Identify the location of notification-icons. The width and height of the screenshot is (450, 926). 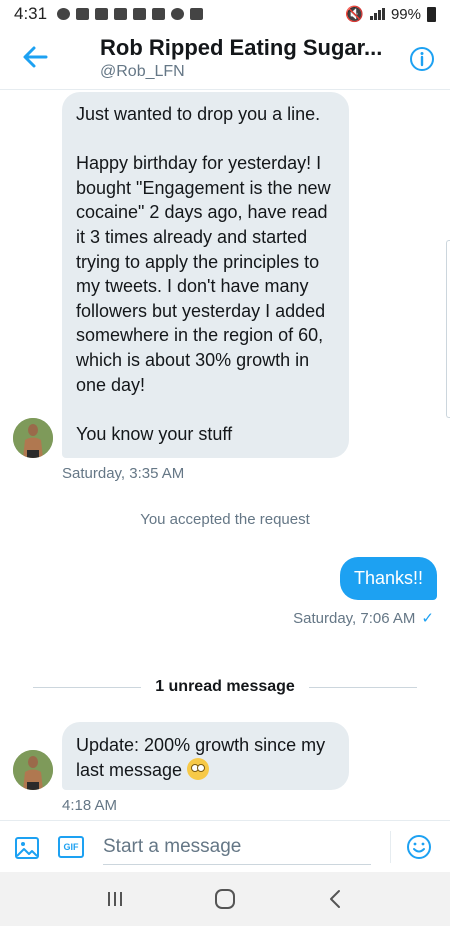
(130, 14).